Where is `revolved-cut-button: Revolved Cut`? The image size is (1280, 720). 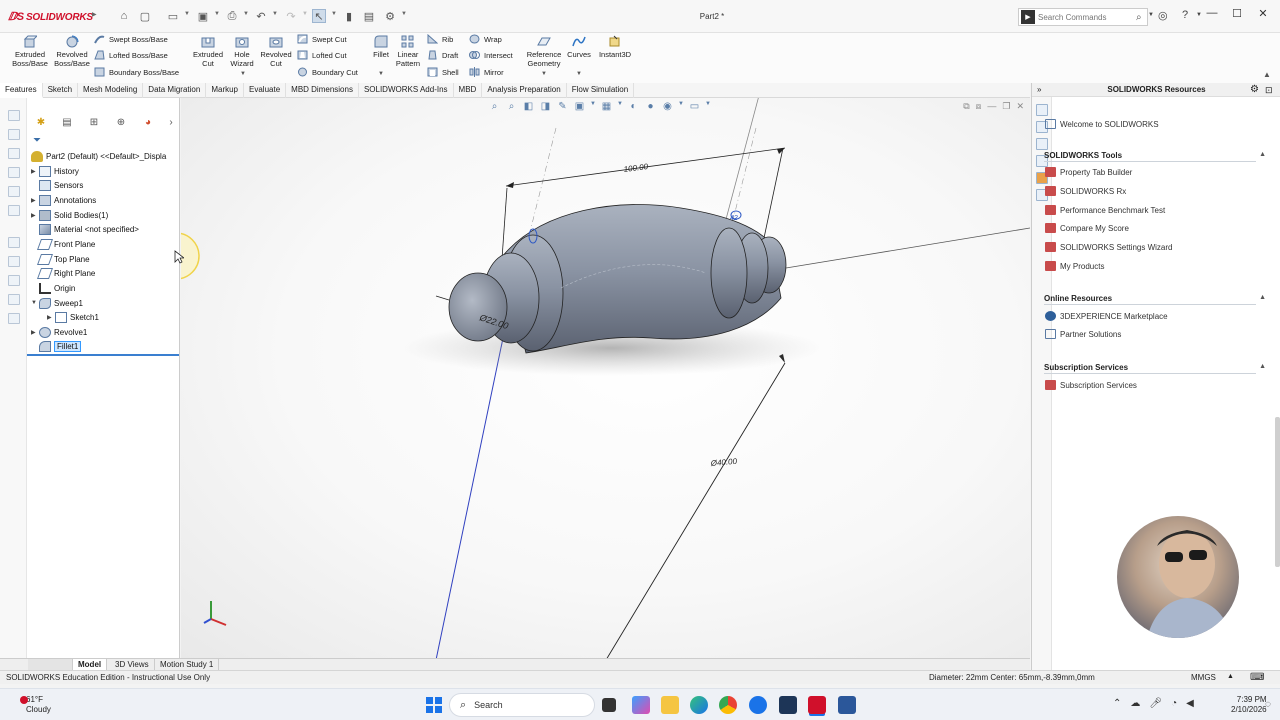
revolved-cut-button: Revolved Cut is located at coordinates (276, 51).